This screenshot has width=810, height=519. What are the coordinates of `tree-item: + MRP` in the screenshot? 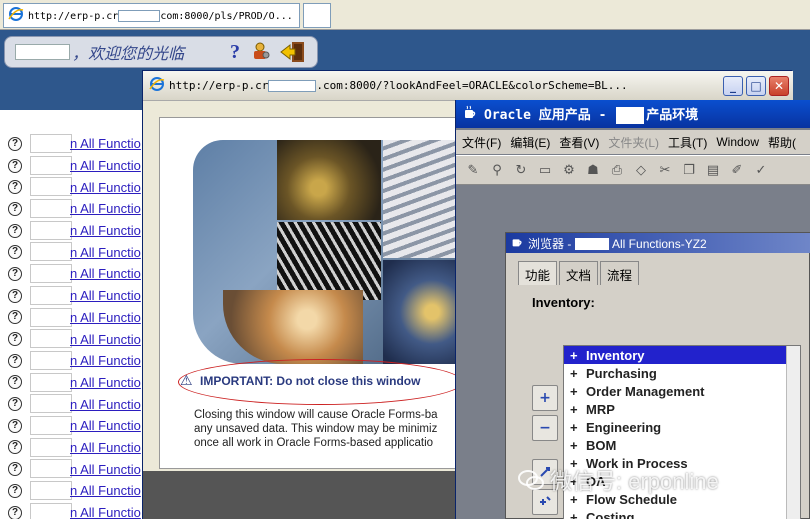 It's located at (682, 409).